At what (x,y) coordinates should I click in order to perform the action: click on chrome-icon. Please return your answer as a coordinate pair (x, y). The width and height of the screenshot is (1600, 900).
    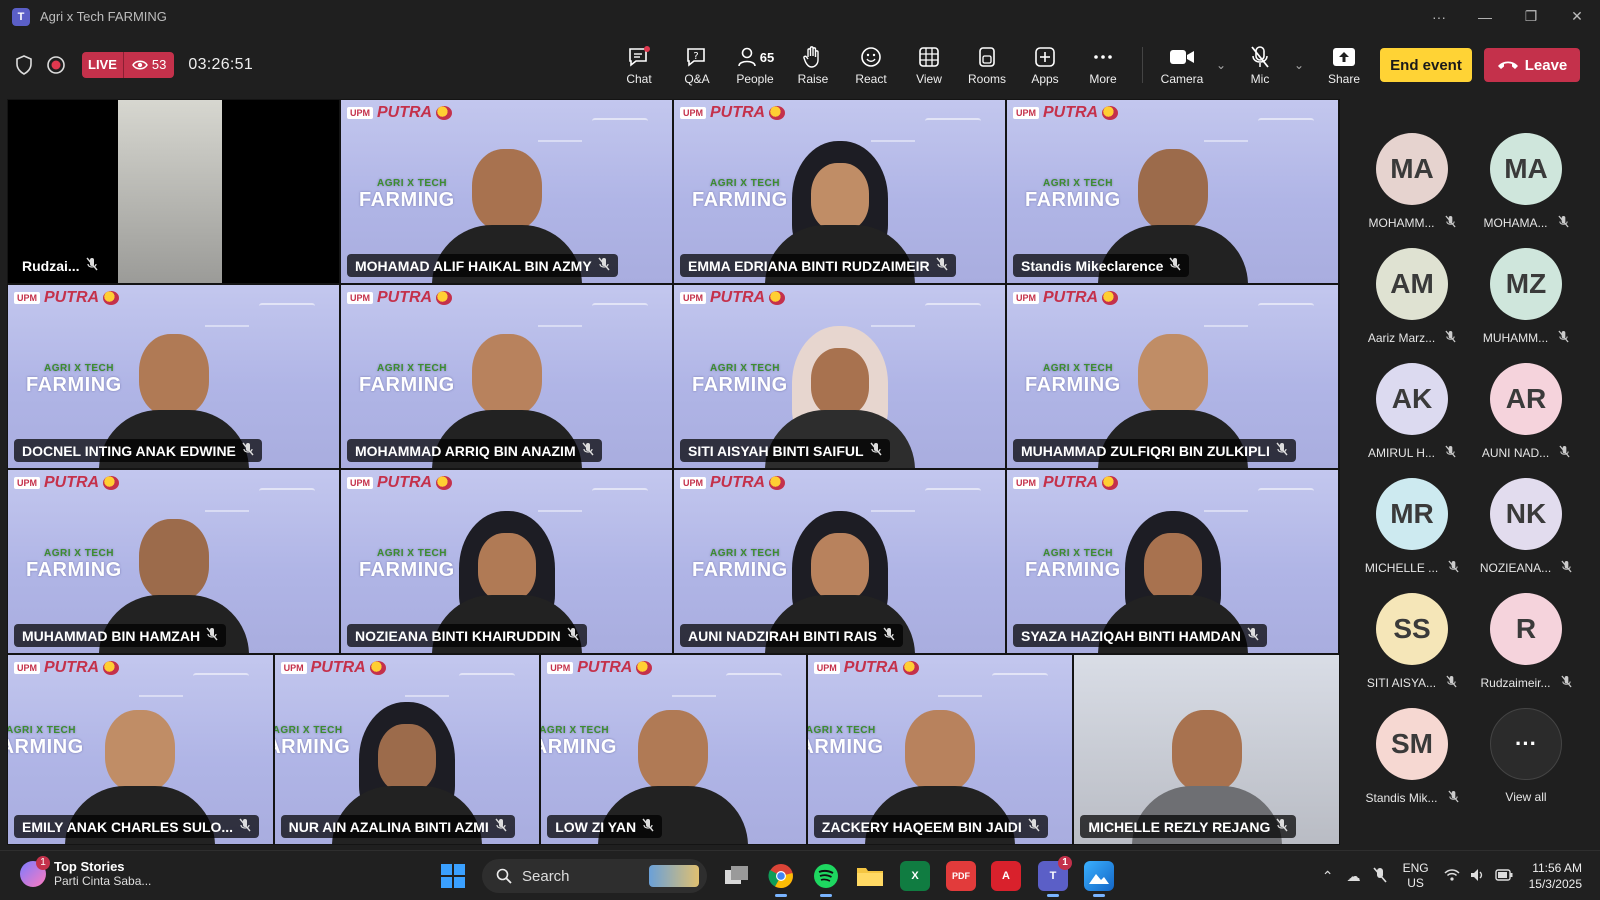
    Looking at the image, I should click on (781, 879).